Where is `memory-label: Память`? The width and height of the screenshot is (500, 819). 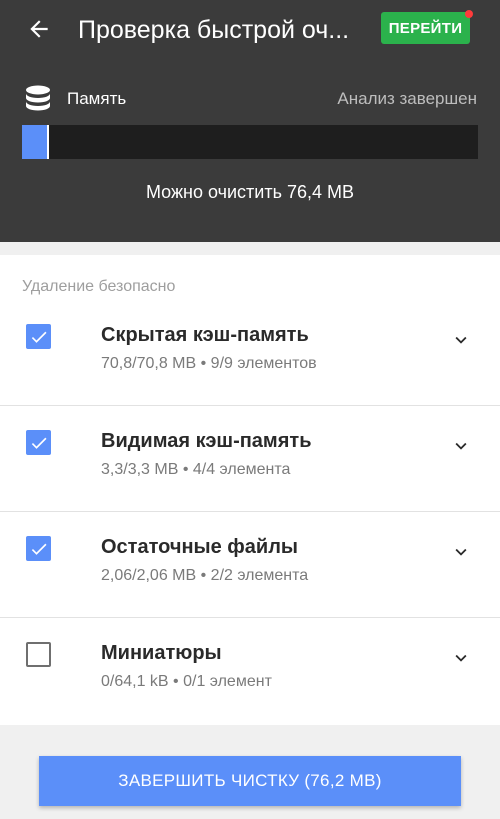 memory-label: Память is located at coordinates (97, 98).